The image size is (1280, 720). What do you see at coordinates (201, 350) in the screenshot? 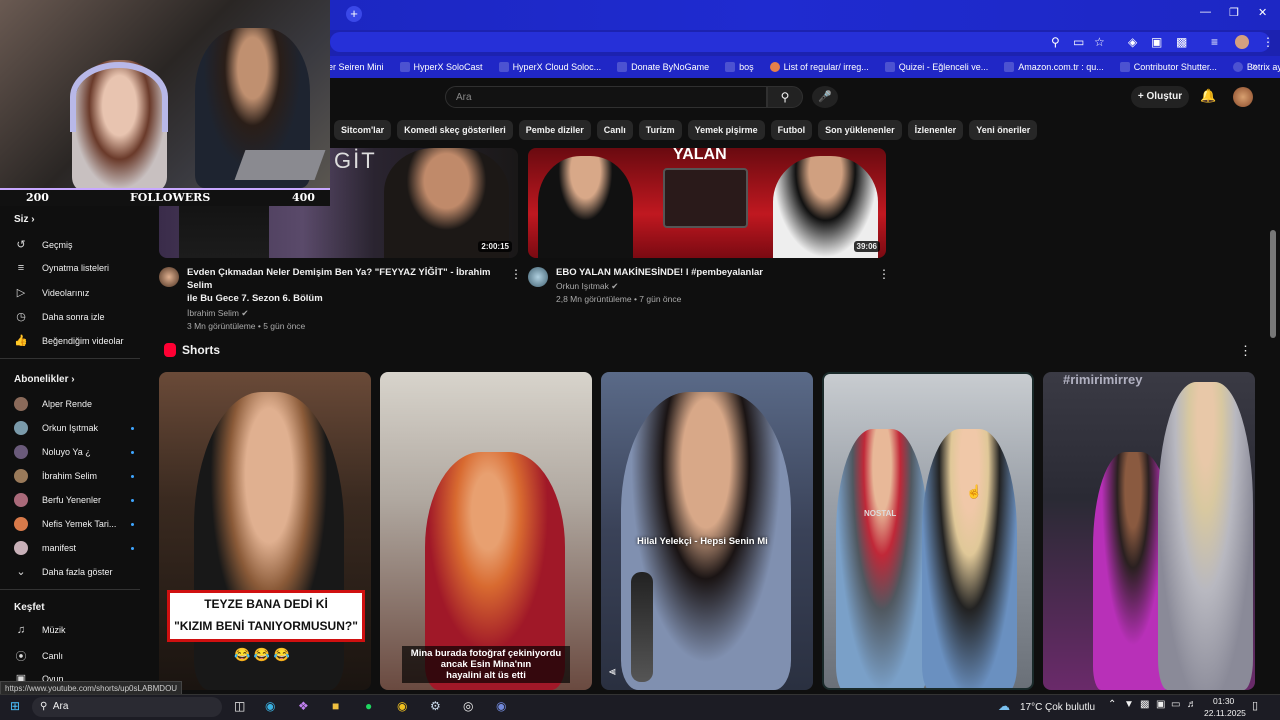
I see `shorts-heading: Shorts` at bounding box center [201, 350].